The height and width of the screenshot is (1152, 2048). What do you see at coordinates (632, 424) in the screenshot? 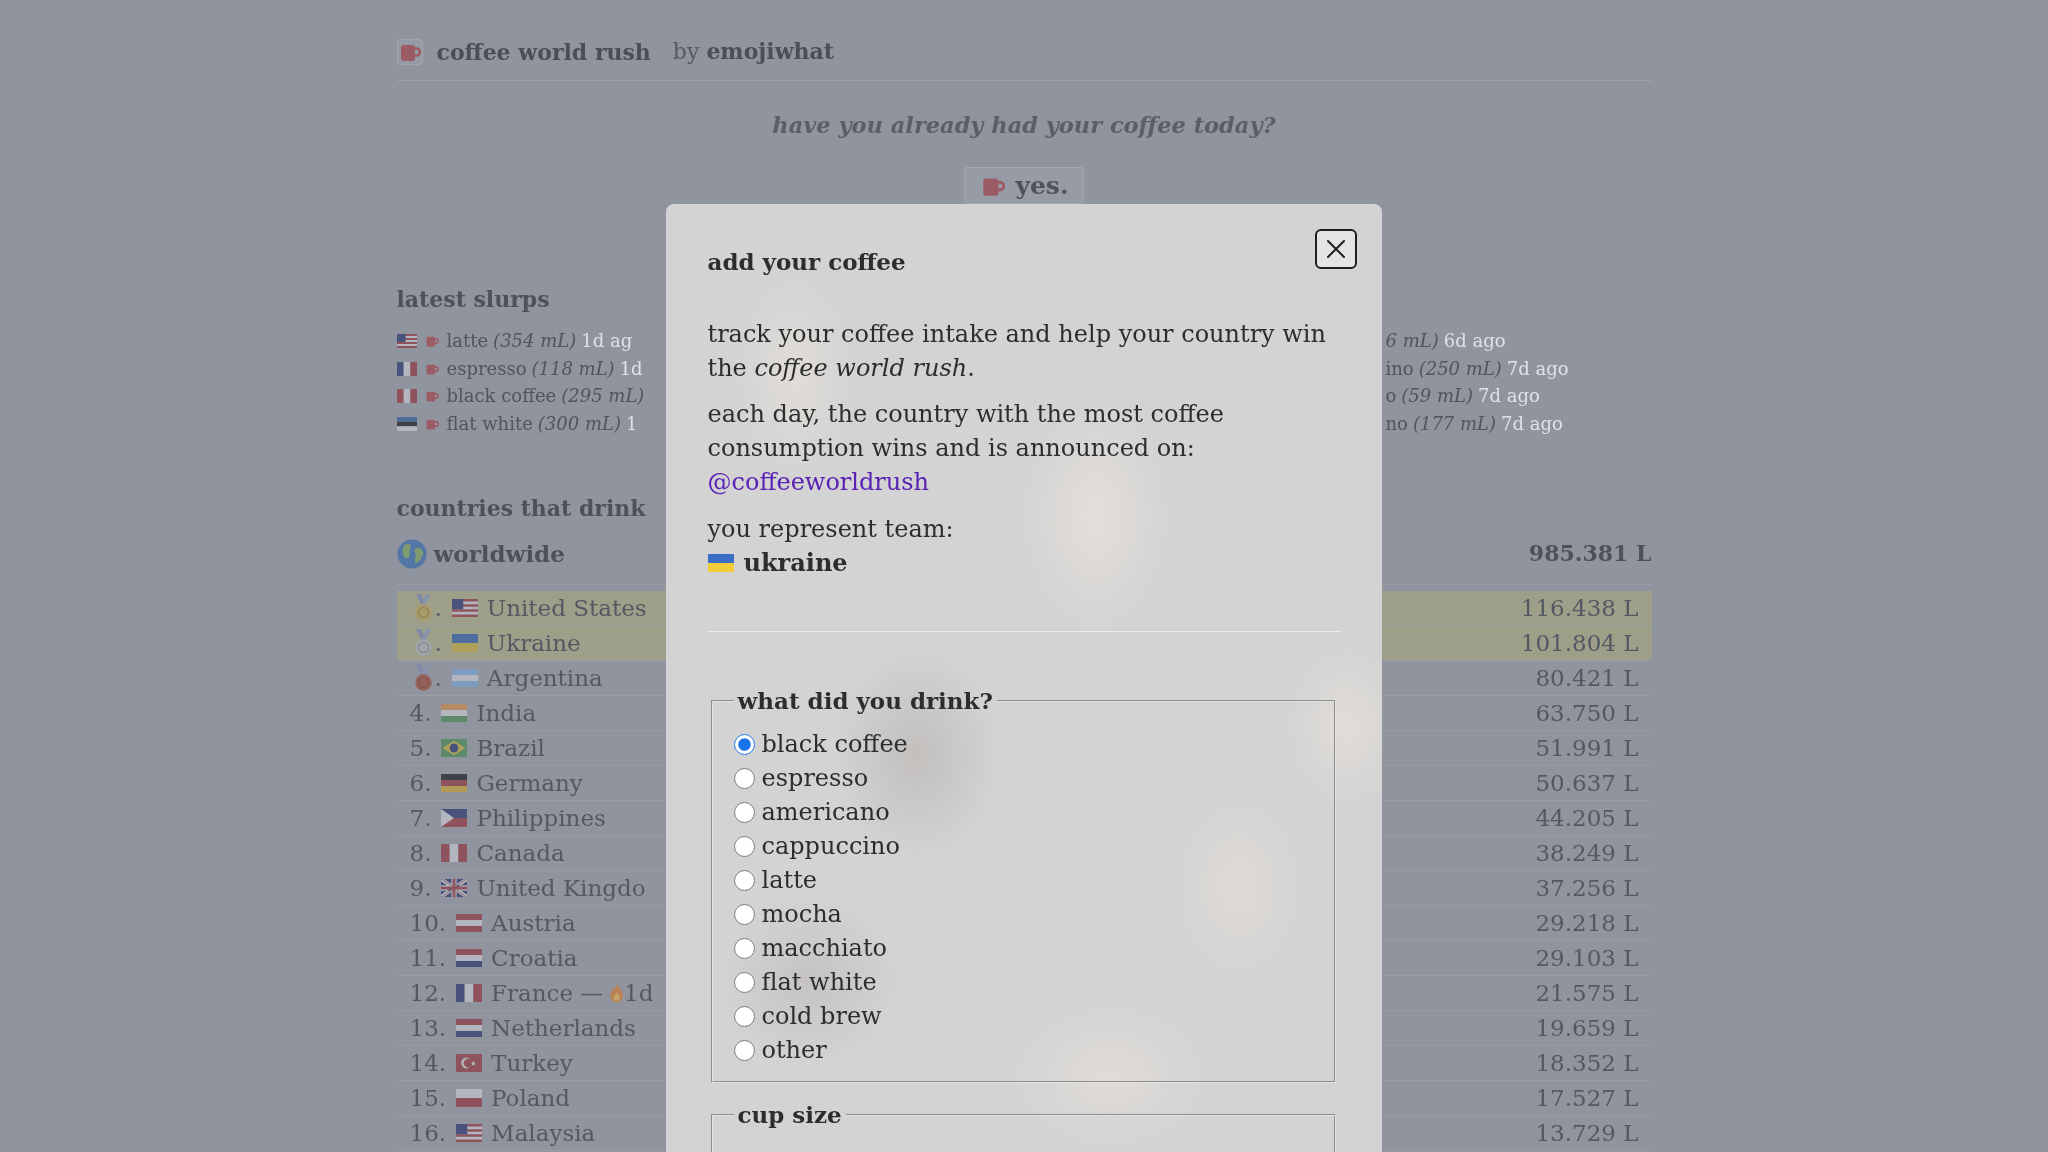
I see `time-ago: 1` at bounding box center [632, 424].